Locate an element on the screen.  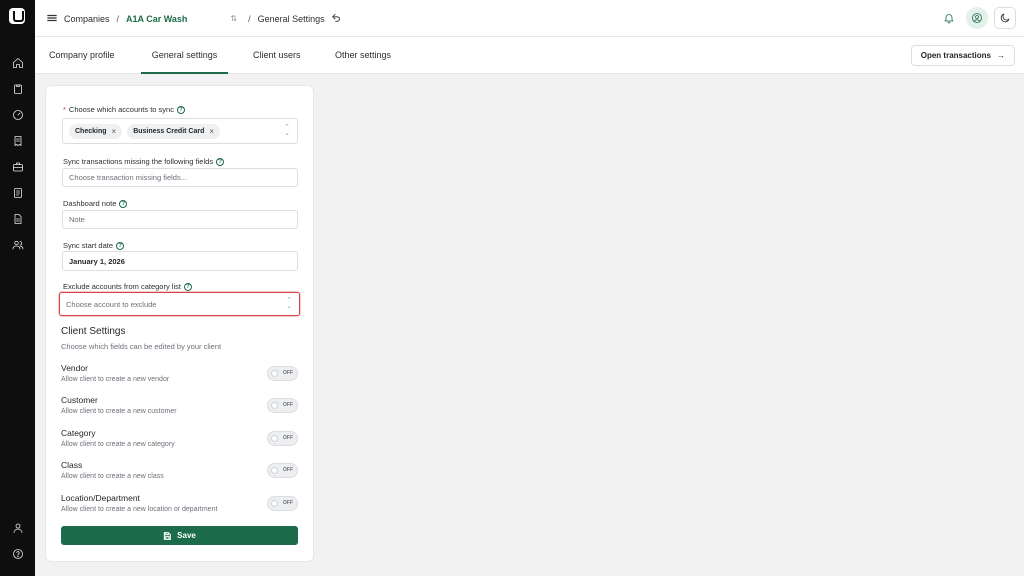
save-label: Save is located at coordinates (186, 535).